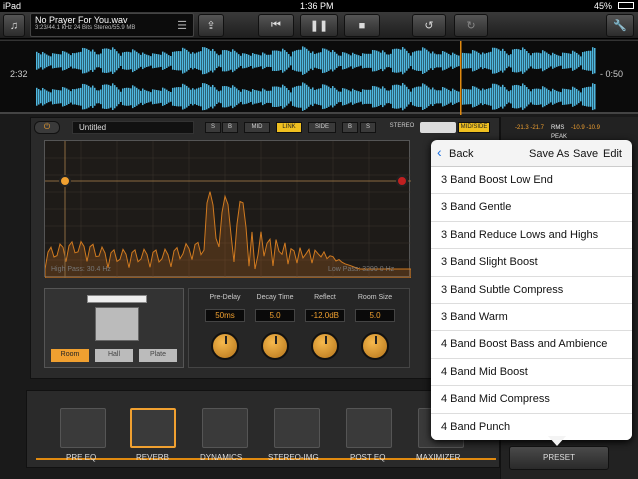  I want to click on file-meta: 3:23/44.1 kHz 24 Bits Stereo/55.9 MB, so click(85, 28).